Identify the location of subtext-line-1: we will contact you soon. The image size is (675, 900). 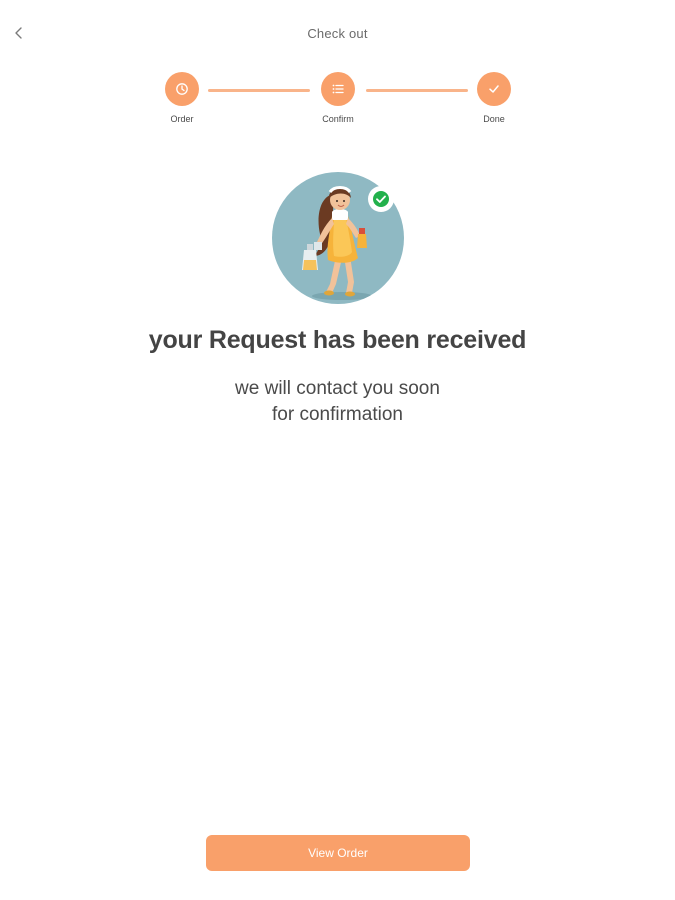
(337, 388).